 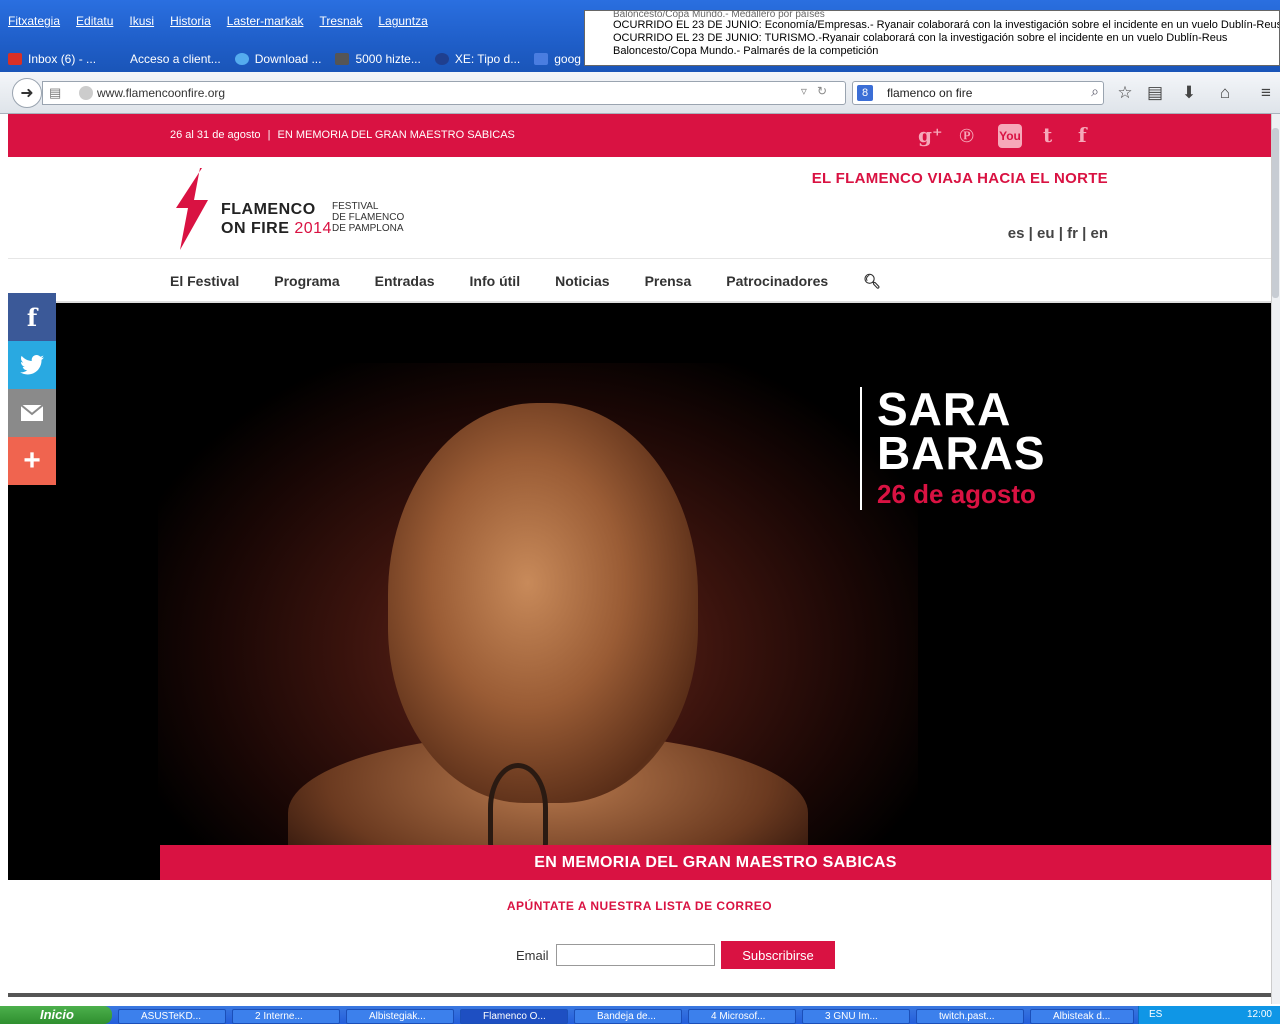 What do you see at coordinates (141, 25) in the screenshot?
I see `menu-view: Ikusi` at bounding box center [141, 25].